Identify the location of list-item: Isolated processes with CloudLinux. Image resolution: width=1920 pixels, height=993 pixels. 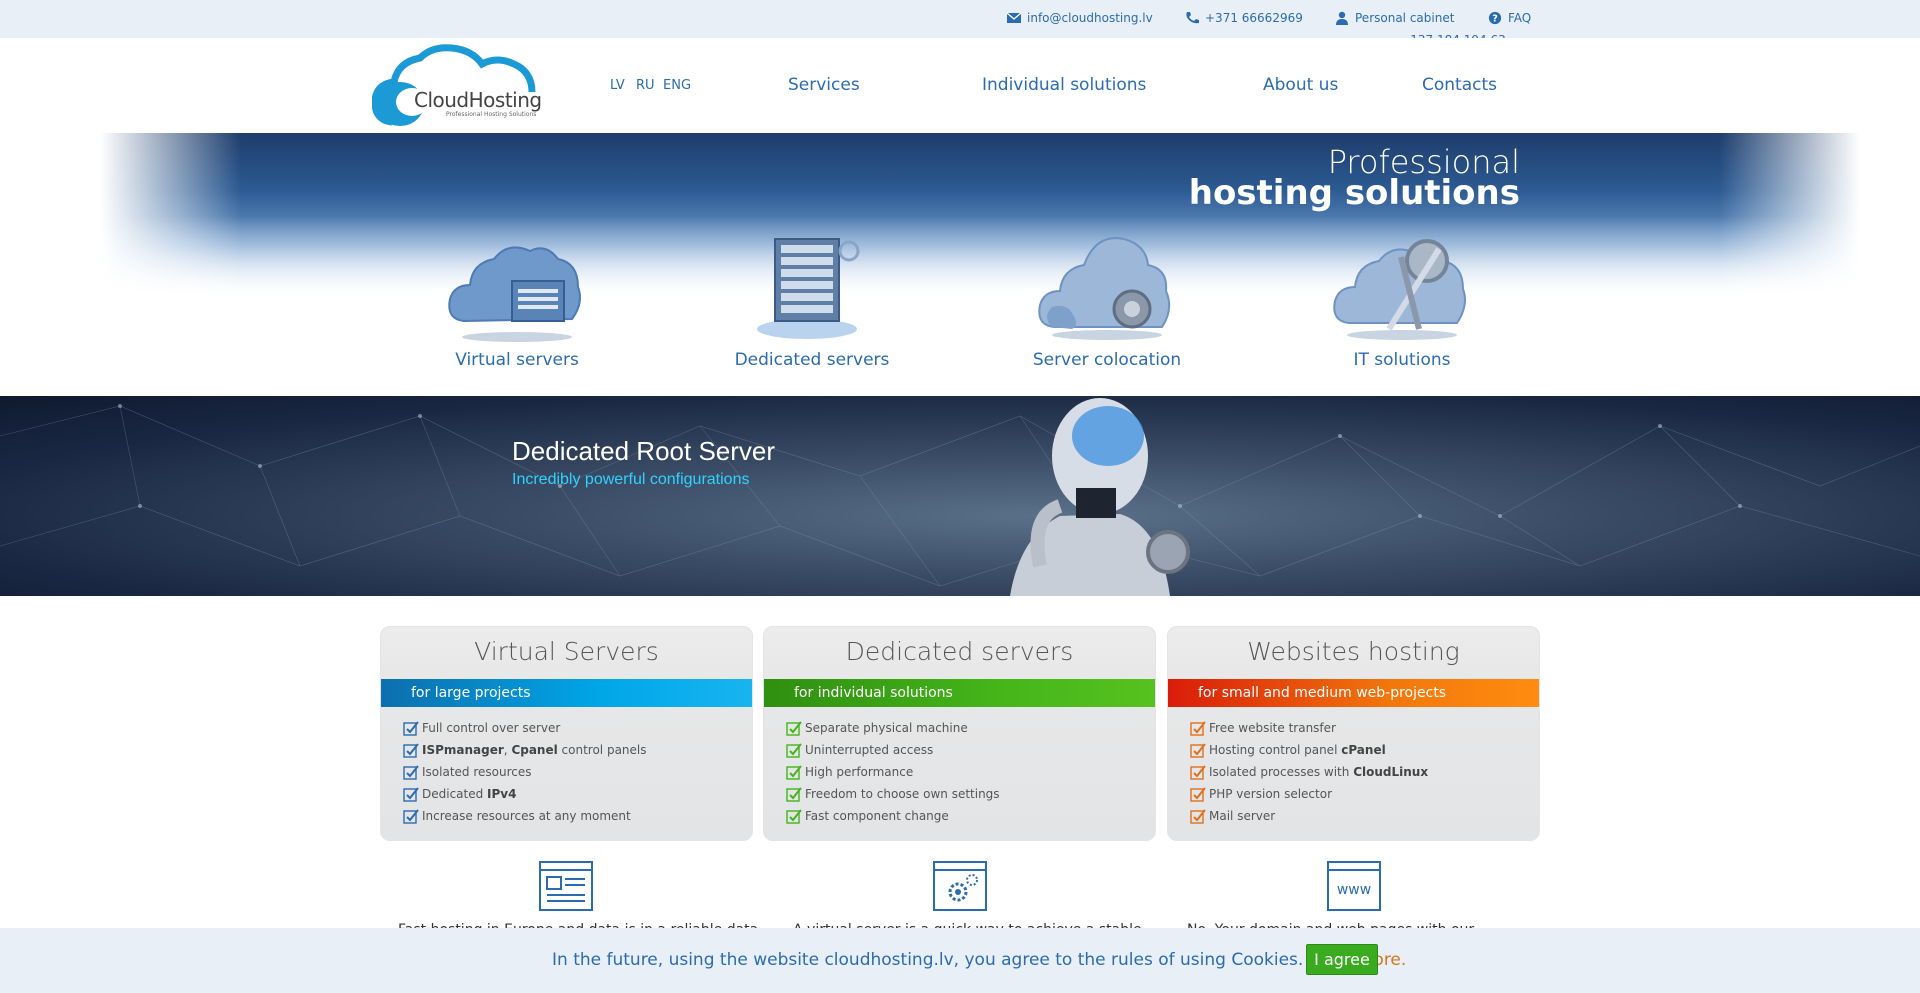
(1309, 772).